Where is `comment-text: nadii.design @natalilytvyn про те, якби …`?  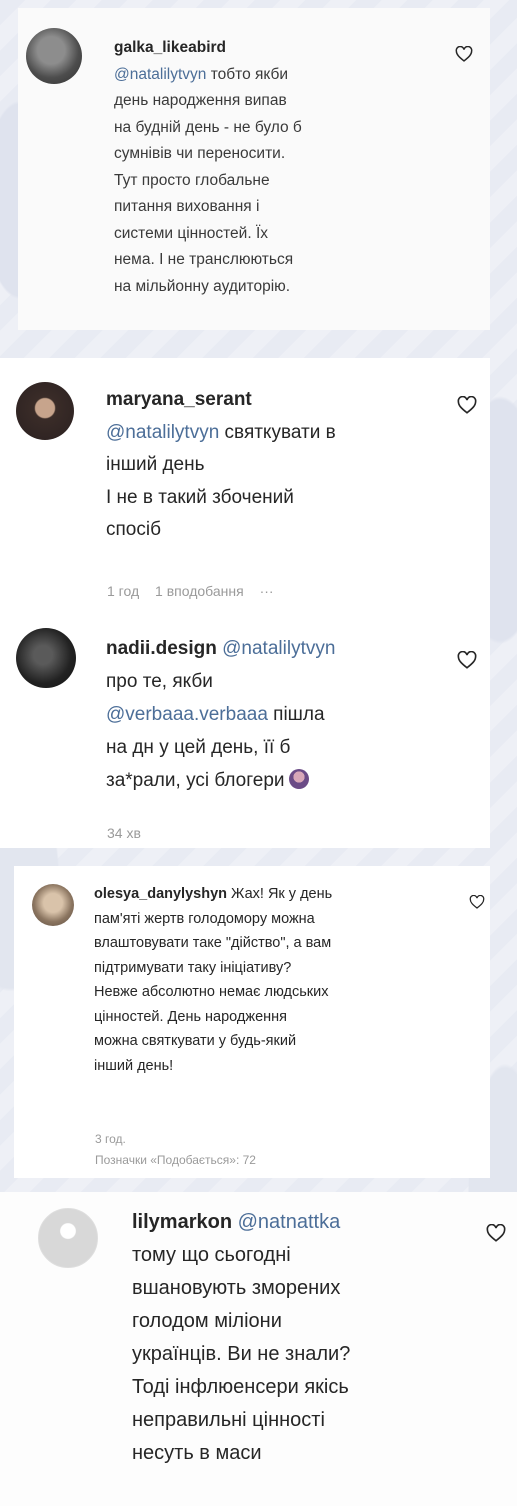
comment-text: nadii.design @natalilytvyn про те, якби … is located at coordinates (274, 714).